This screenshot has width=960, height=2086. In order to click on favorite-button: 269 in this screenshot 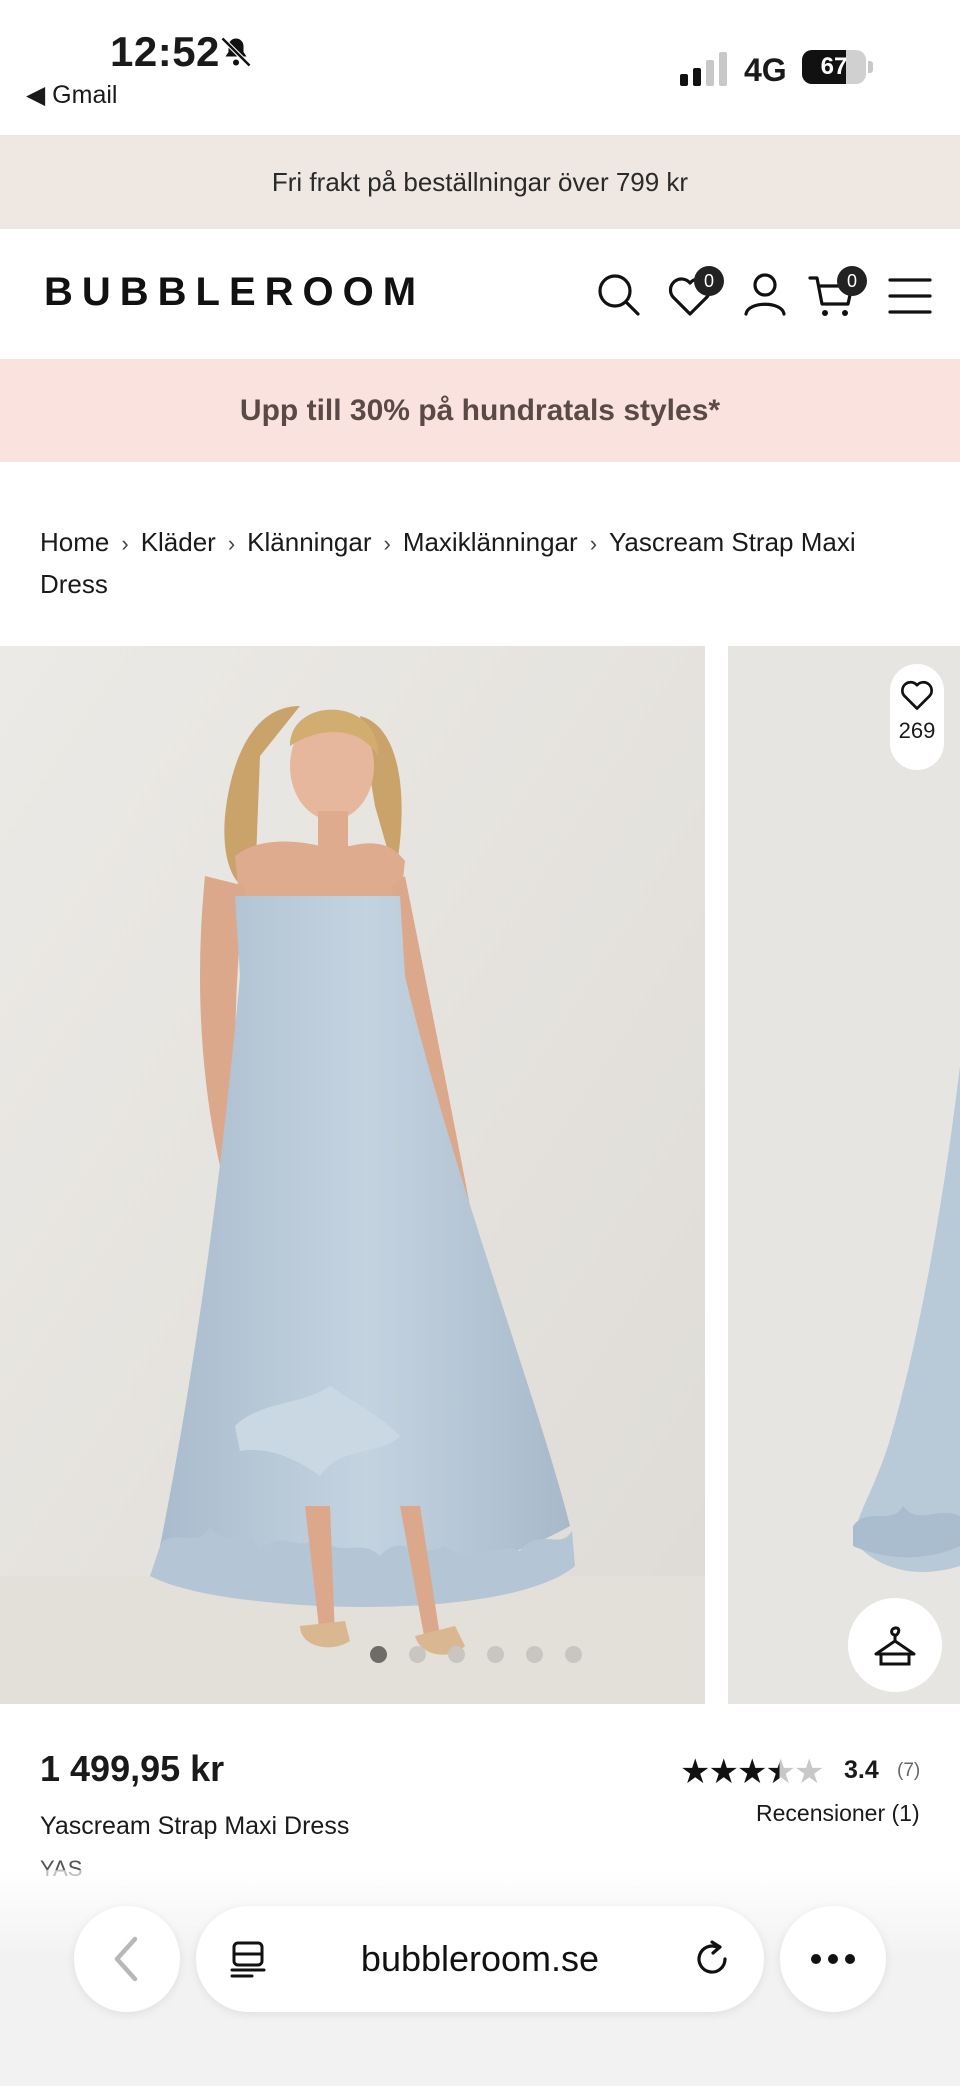, I will do `click(917, 717)`.